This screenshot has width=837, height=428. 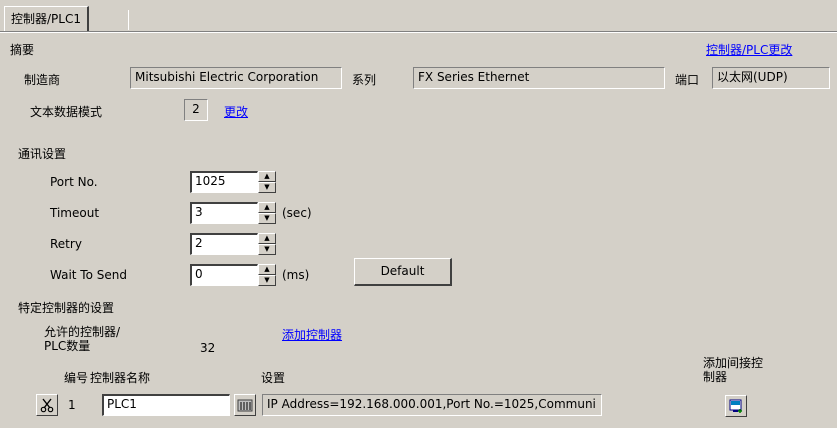 I want to click on column-no: 编号, so click(x=76, y=378).